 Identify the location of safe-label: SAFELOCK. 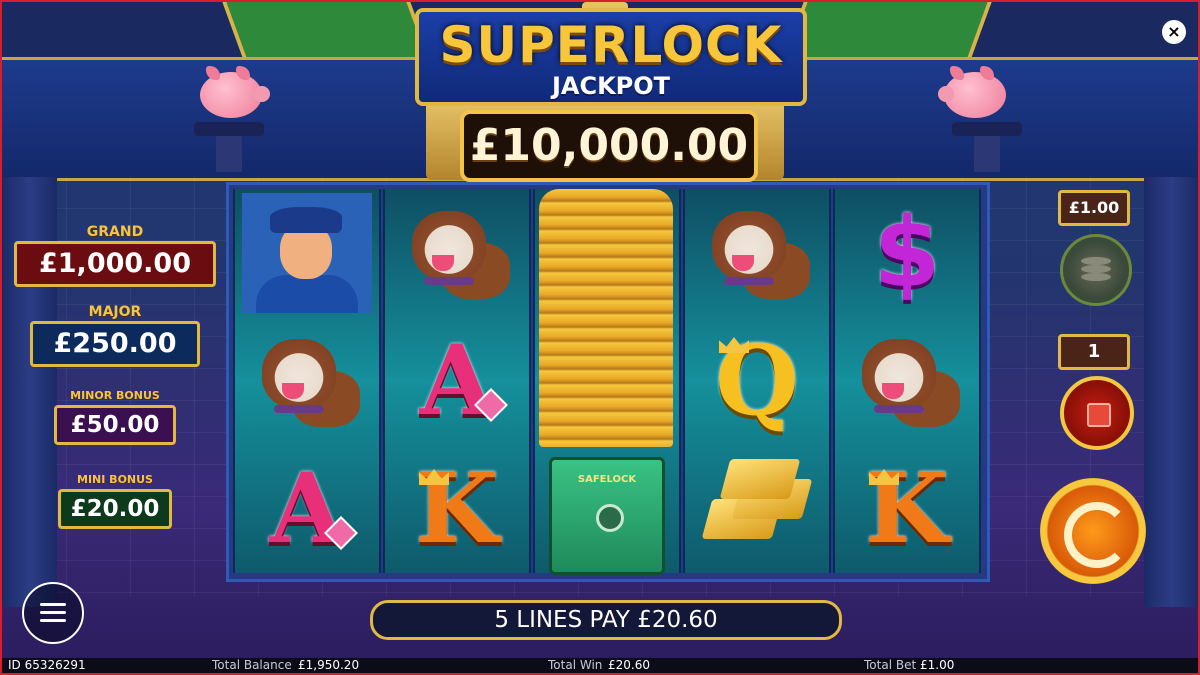
(607, 479).